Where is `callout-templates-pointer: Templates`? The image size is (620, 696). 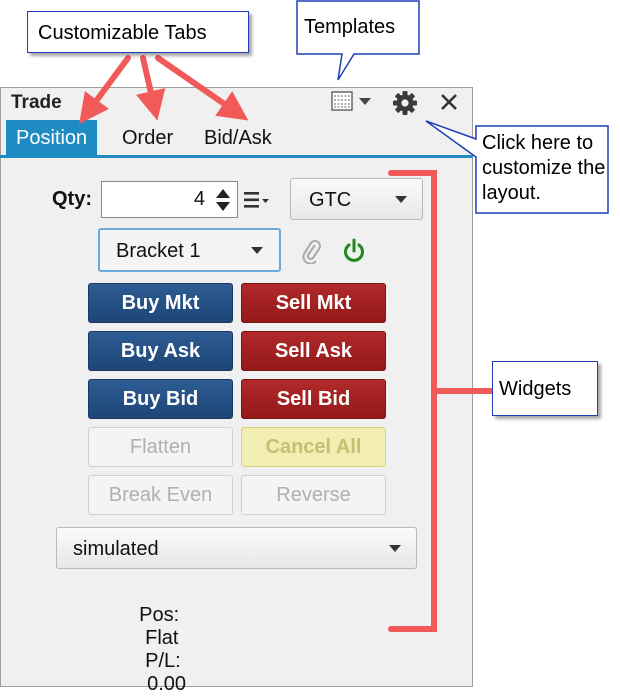
callout-templates-pointer: Templates is located at coordinates (366, 45).